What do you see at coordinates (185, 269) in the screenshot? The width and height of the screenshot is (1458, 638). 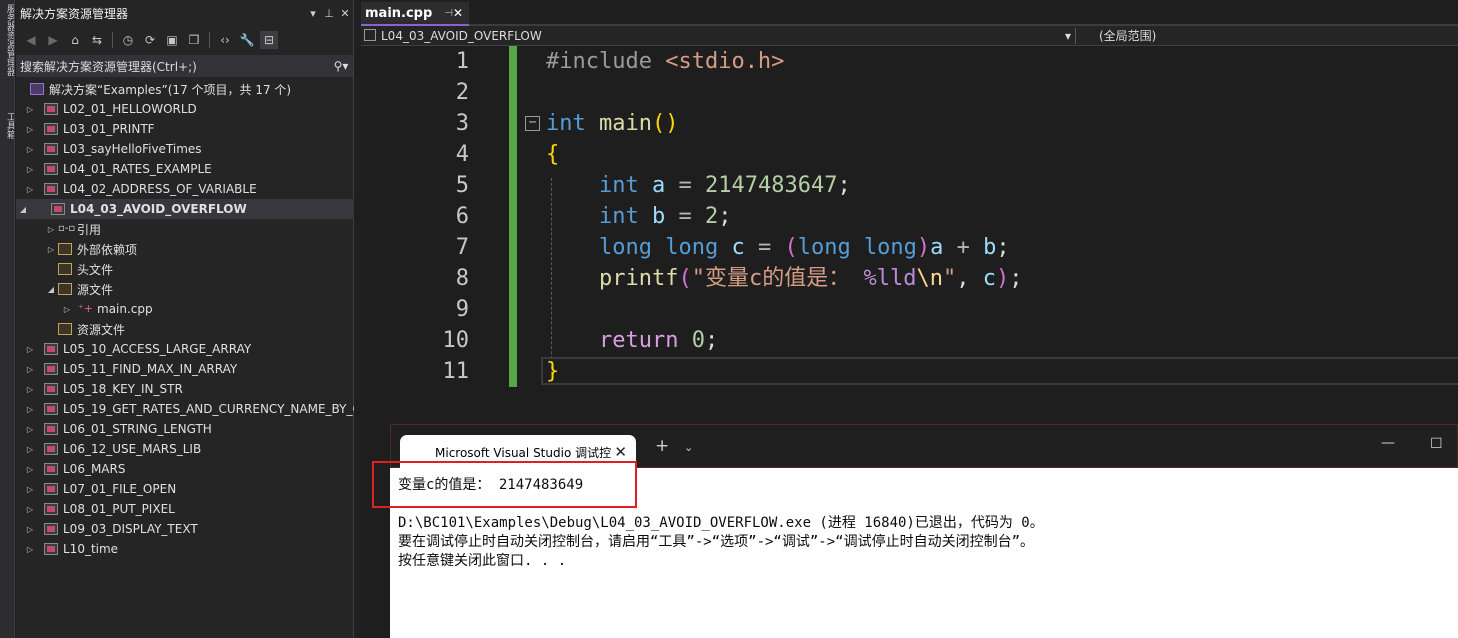 I see `tree-node-headers: 头文件` at bounding box center [185, 269].